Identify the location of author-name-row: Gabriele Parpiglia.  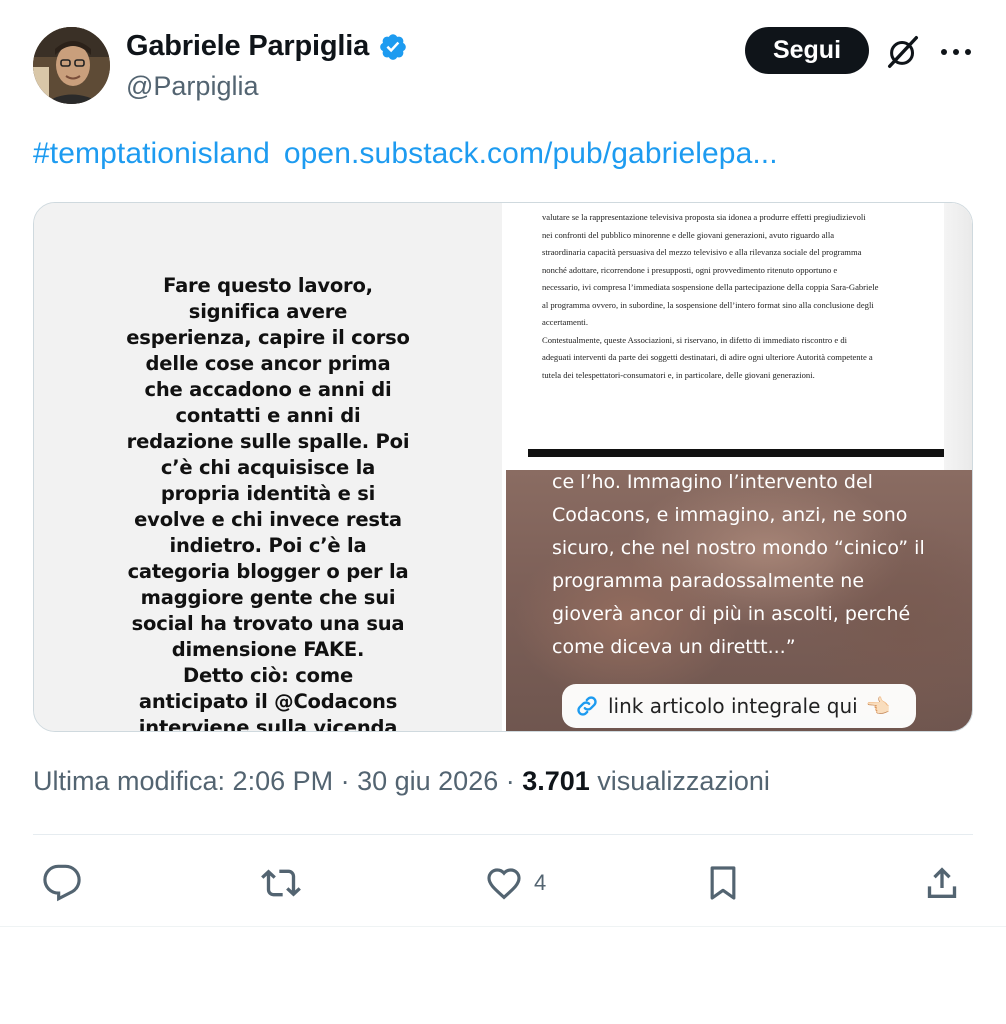
(267, 46).